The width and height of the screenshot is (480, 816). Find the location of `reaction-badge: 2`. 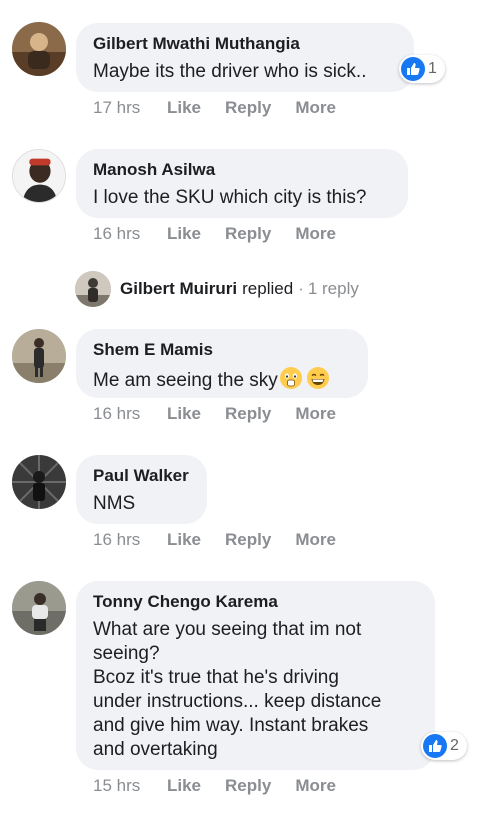

reaction-badge: 2 is located at coordinates (444, 746).